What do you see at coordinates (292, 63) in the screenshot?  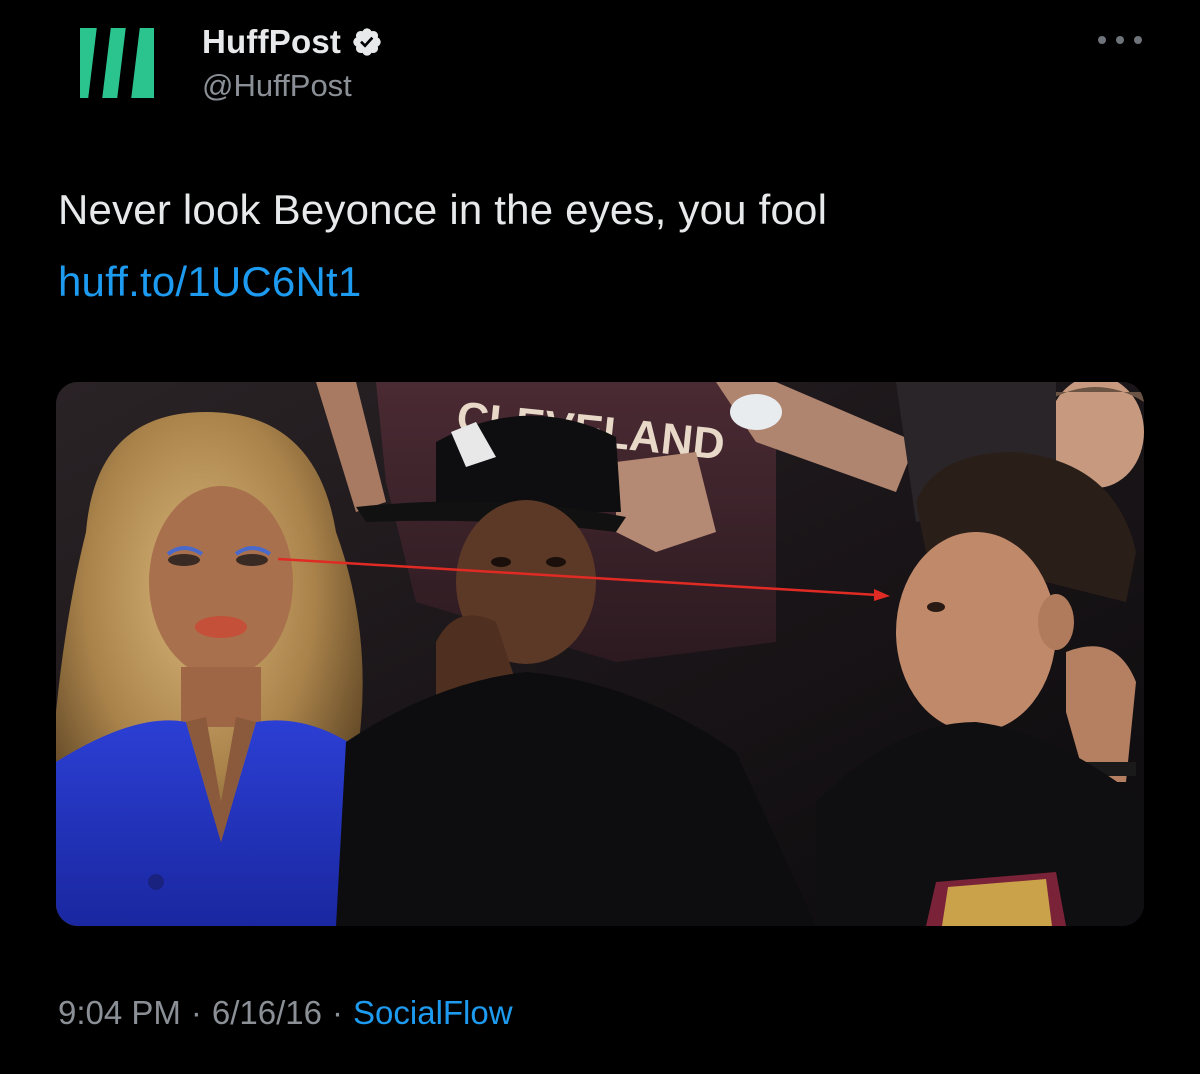 I see `tweet-author: HuffPost @HuffPost` at bounding box center [292, 63].